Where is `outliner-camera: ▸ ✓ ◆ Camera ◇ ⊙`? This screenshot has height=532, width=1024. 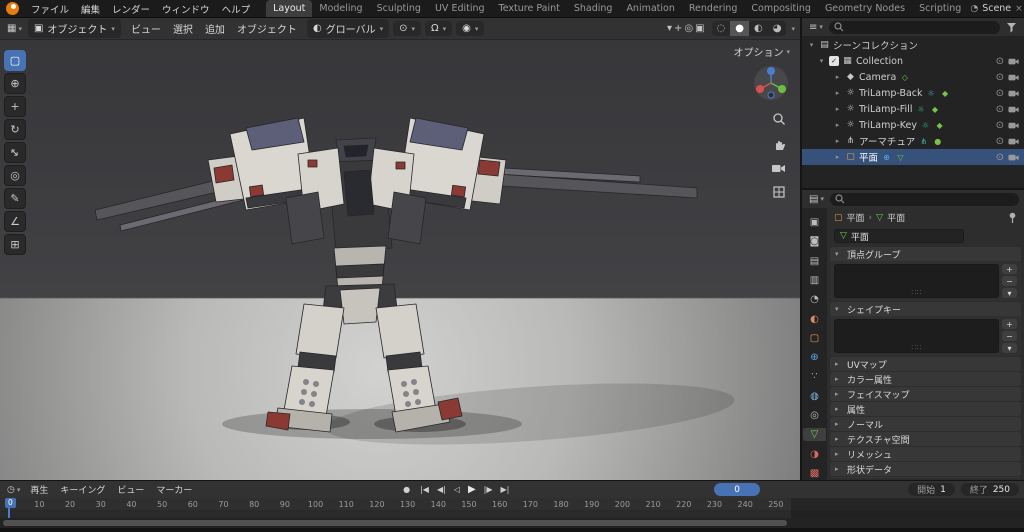 outliner-camera: ▸ ✓ ◆ Camera ◇ ⊙ is located at coordinates (913, 77).